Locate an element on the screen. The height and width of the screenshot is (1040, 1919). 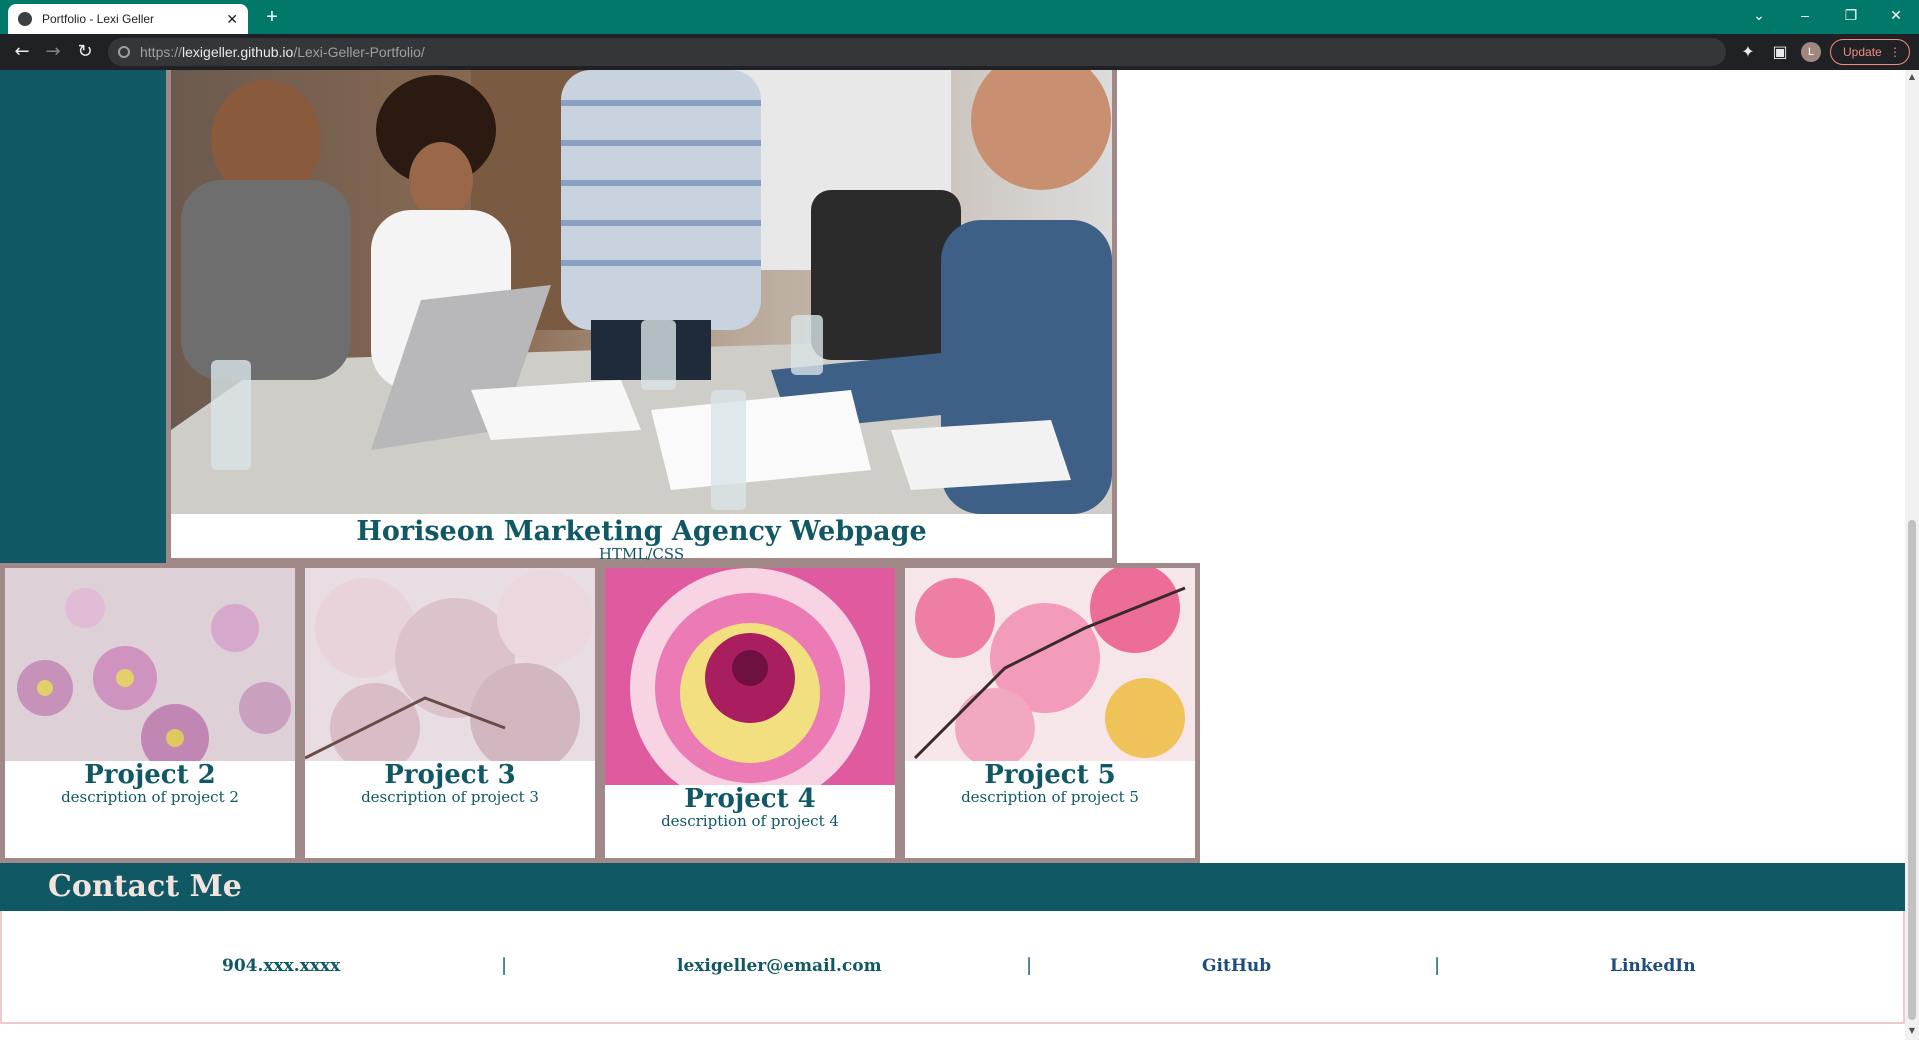
new-tab-button: + is located at coordinates (272, 18).